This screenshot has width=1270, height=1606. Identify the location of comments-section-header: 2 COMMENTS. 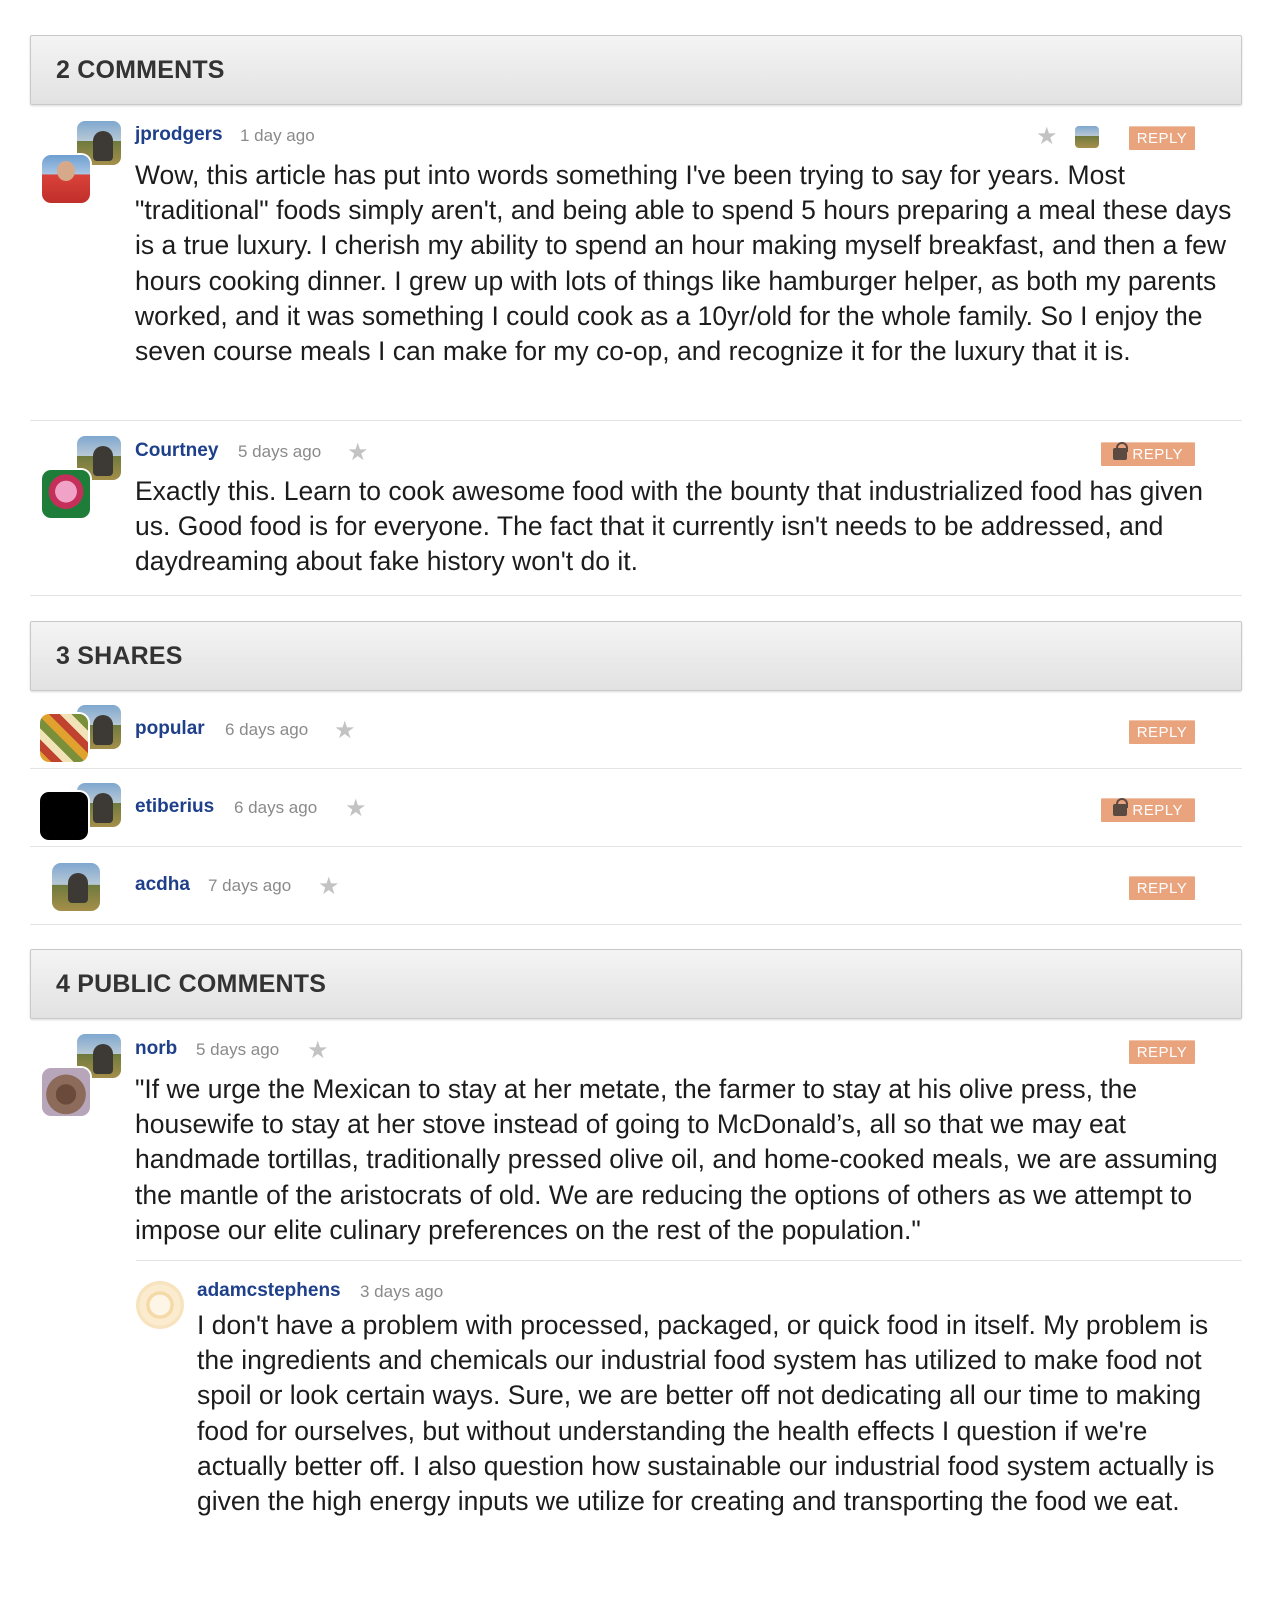
(636, 70).